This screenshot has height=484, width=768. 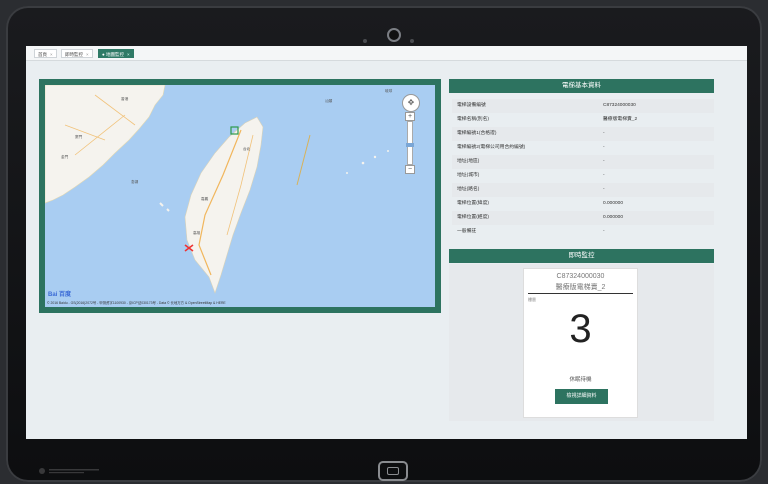 What do you see at coordinates (491, 147) in the screenshot?
I see `row-key: 電梯編號2(電梯公司用合約編號)` at bounding box center [491, 147].